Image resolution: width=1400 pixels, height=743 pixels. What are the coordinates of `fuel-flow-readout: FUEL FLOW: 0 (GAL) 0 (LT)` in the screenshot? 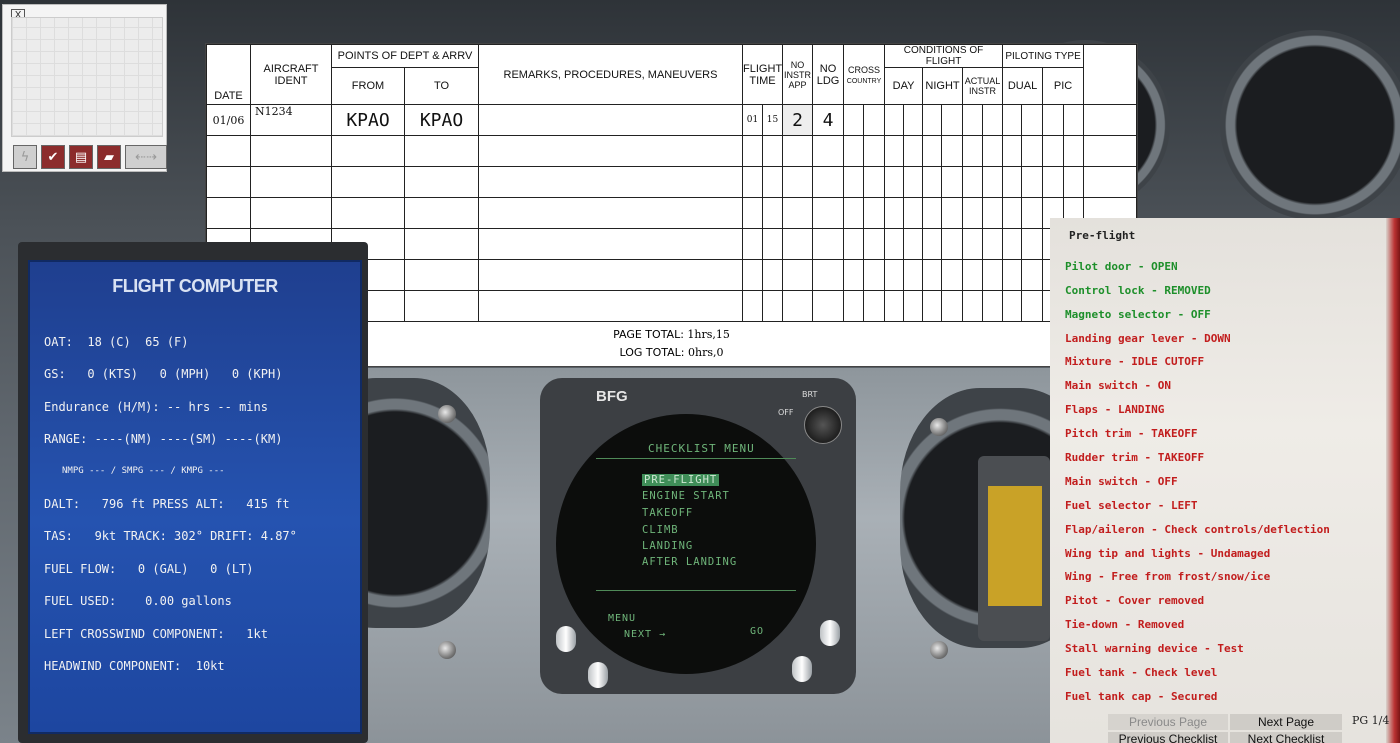 It's located at (149, 569).